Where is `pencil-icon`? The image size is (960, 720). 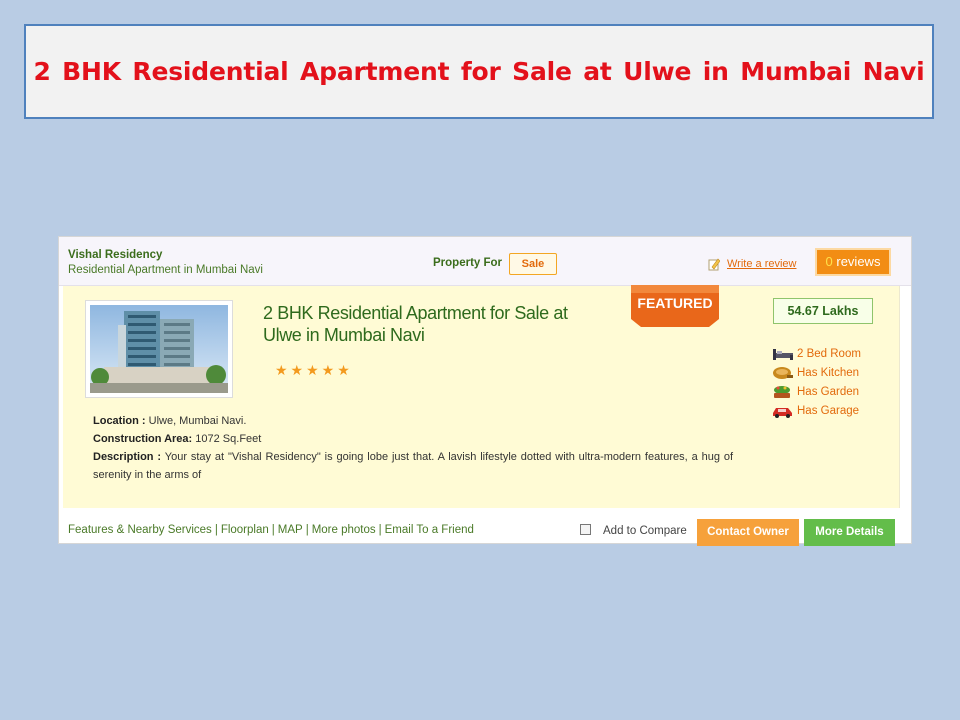
pencil-icon is located at coordinates (714, 264).